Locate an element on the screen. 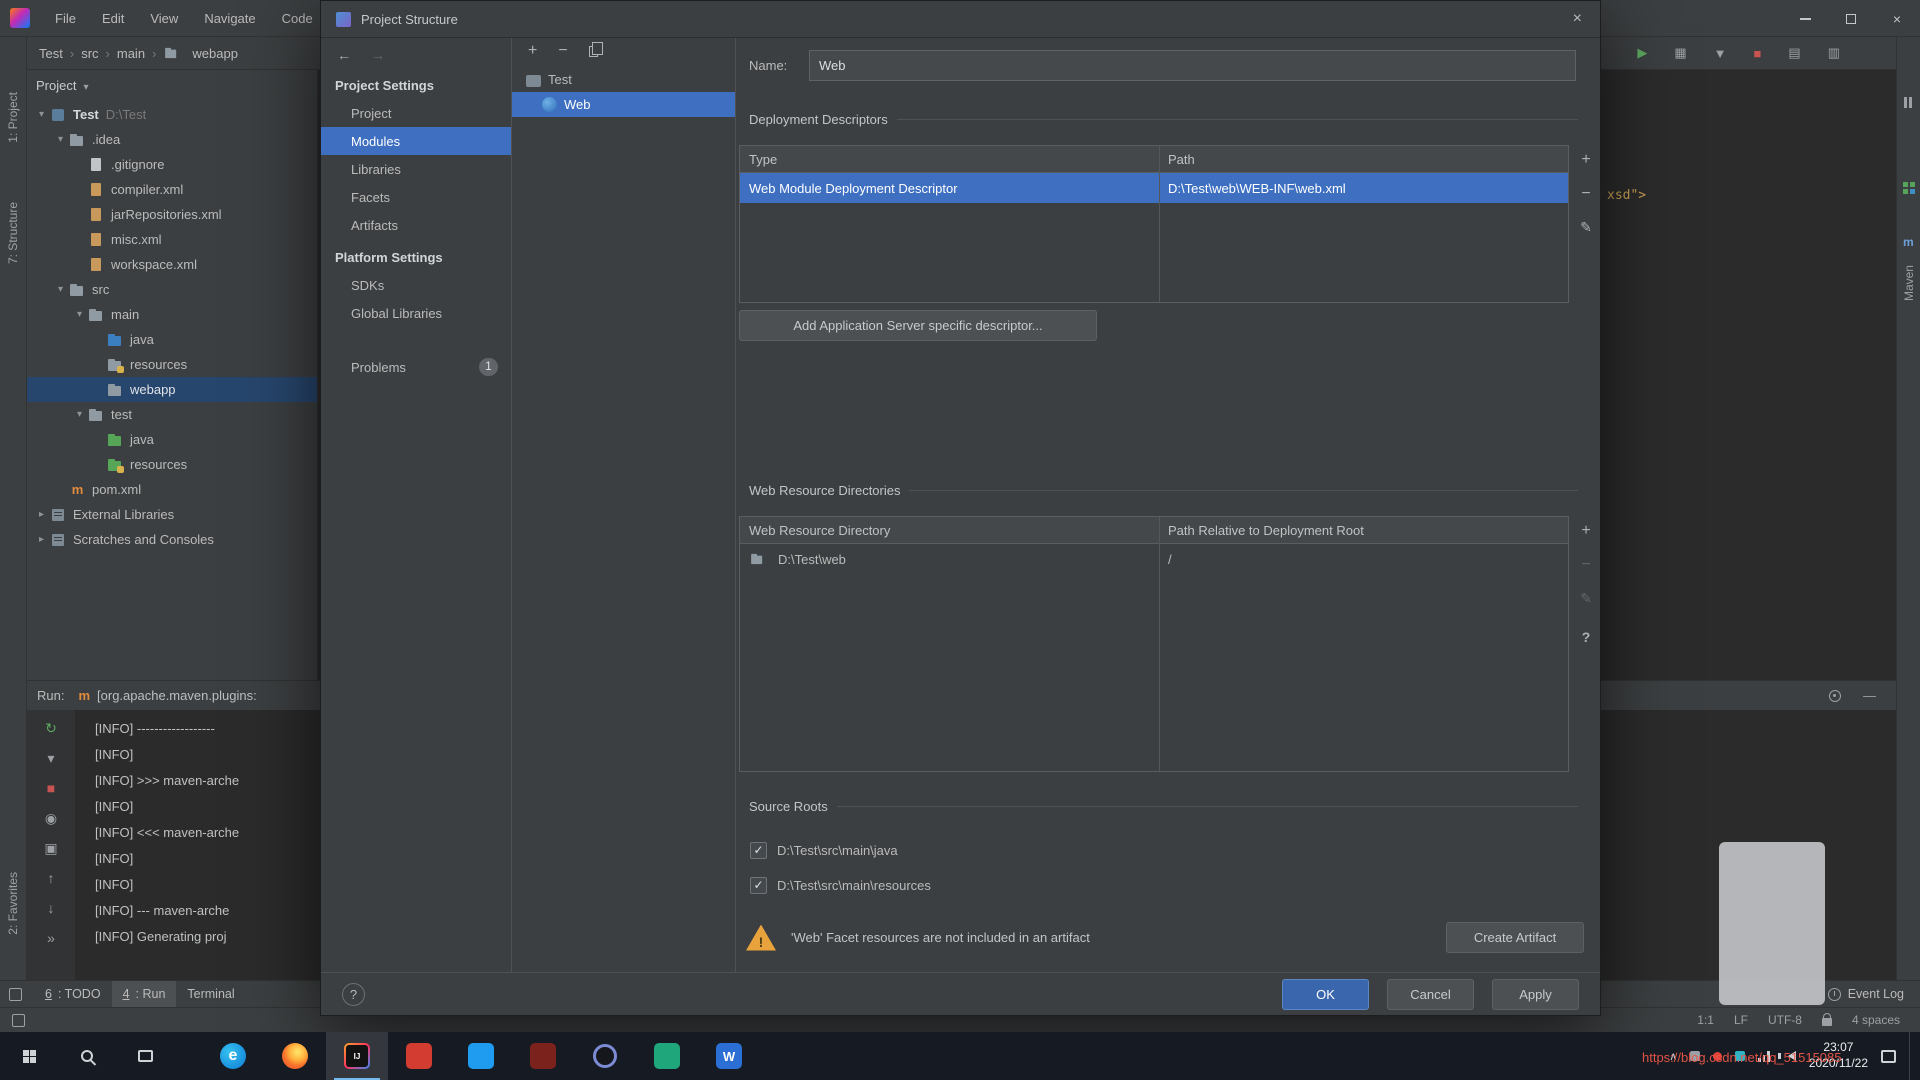 This screenshot has height=1080, width=1920. rerun-icon: ↻ is located at coordinates (51, 728).